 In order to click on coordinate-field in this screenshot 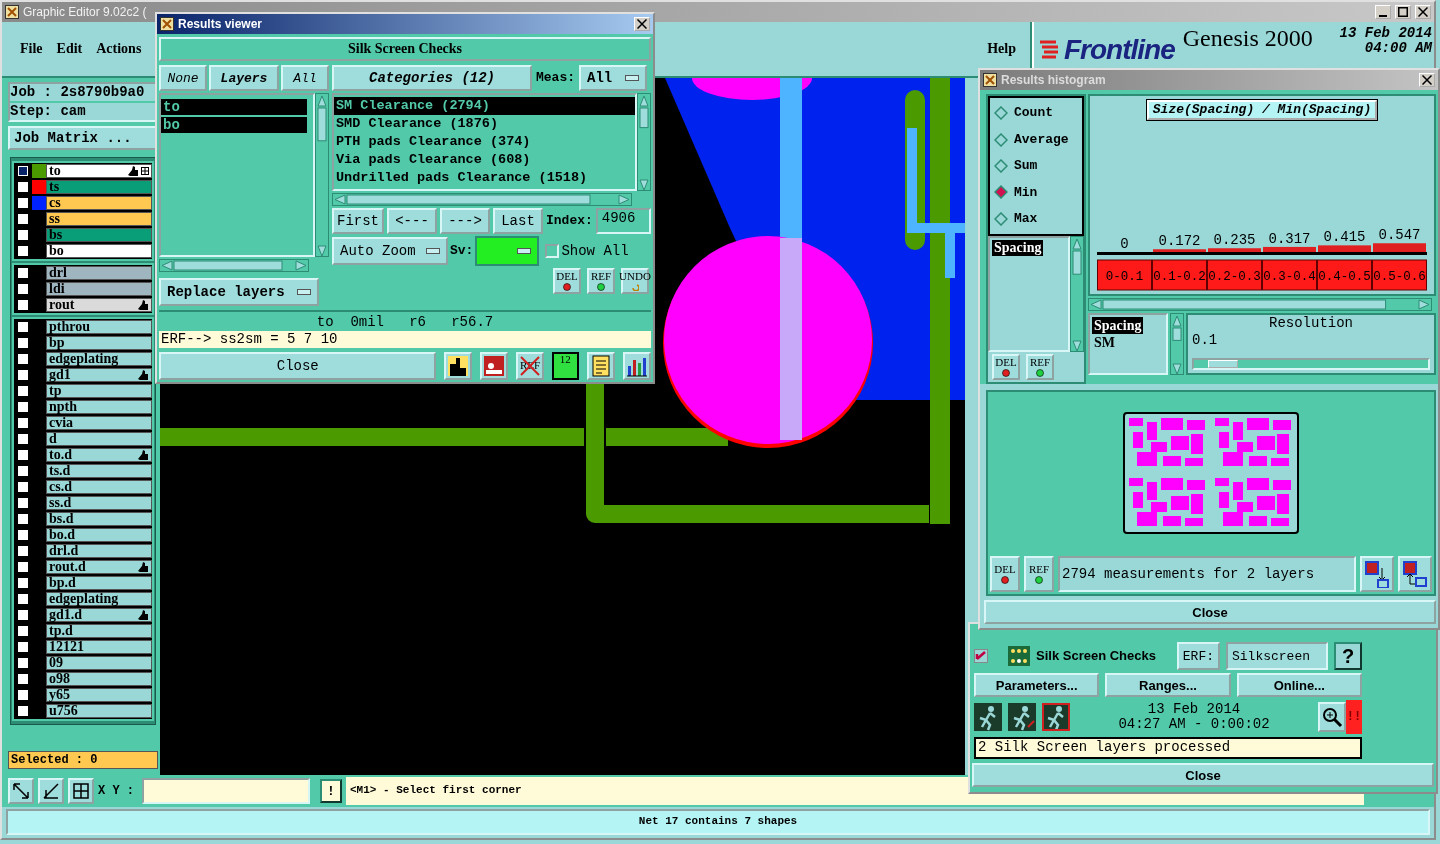, I will do `click(226, 791)`.